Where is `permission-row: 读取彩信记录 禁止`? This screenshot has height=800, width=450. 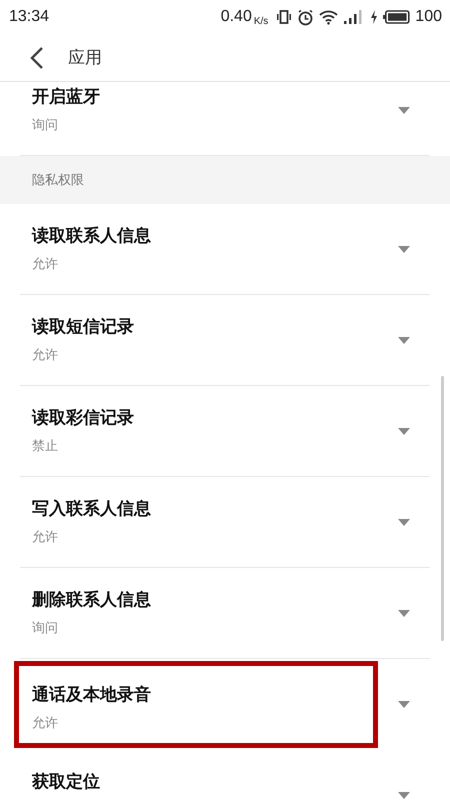 permission-row: 读取彩信记录 禁止 is located at coordinates (225, 431).